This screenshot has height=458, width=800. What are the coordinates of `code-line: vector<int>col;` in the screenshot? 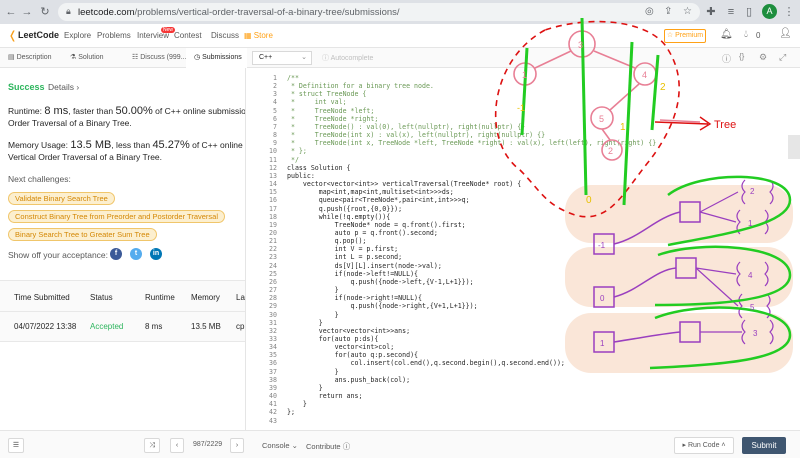 It's located at (471, 347).